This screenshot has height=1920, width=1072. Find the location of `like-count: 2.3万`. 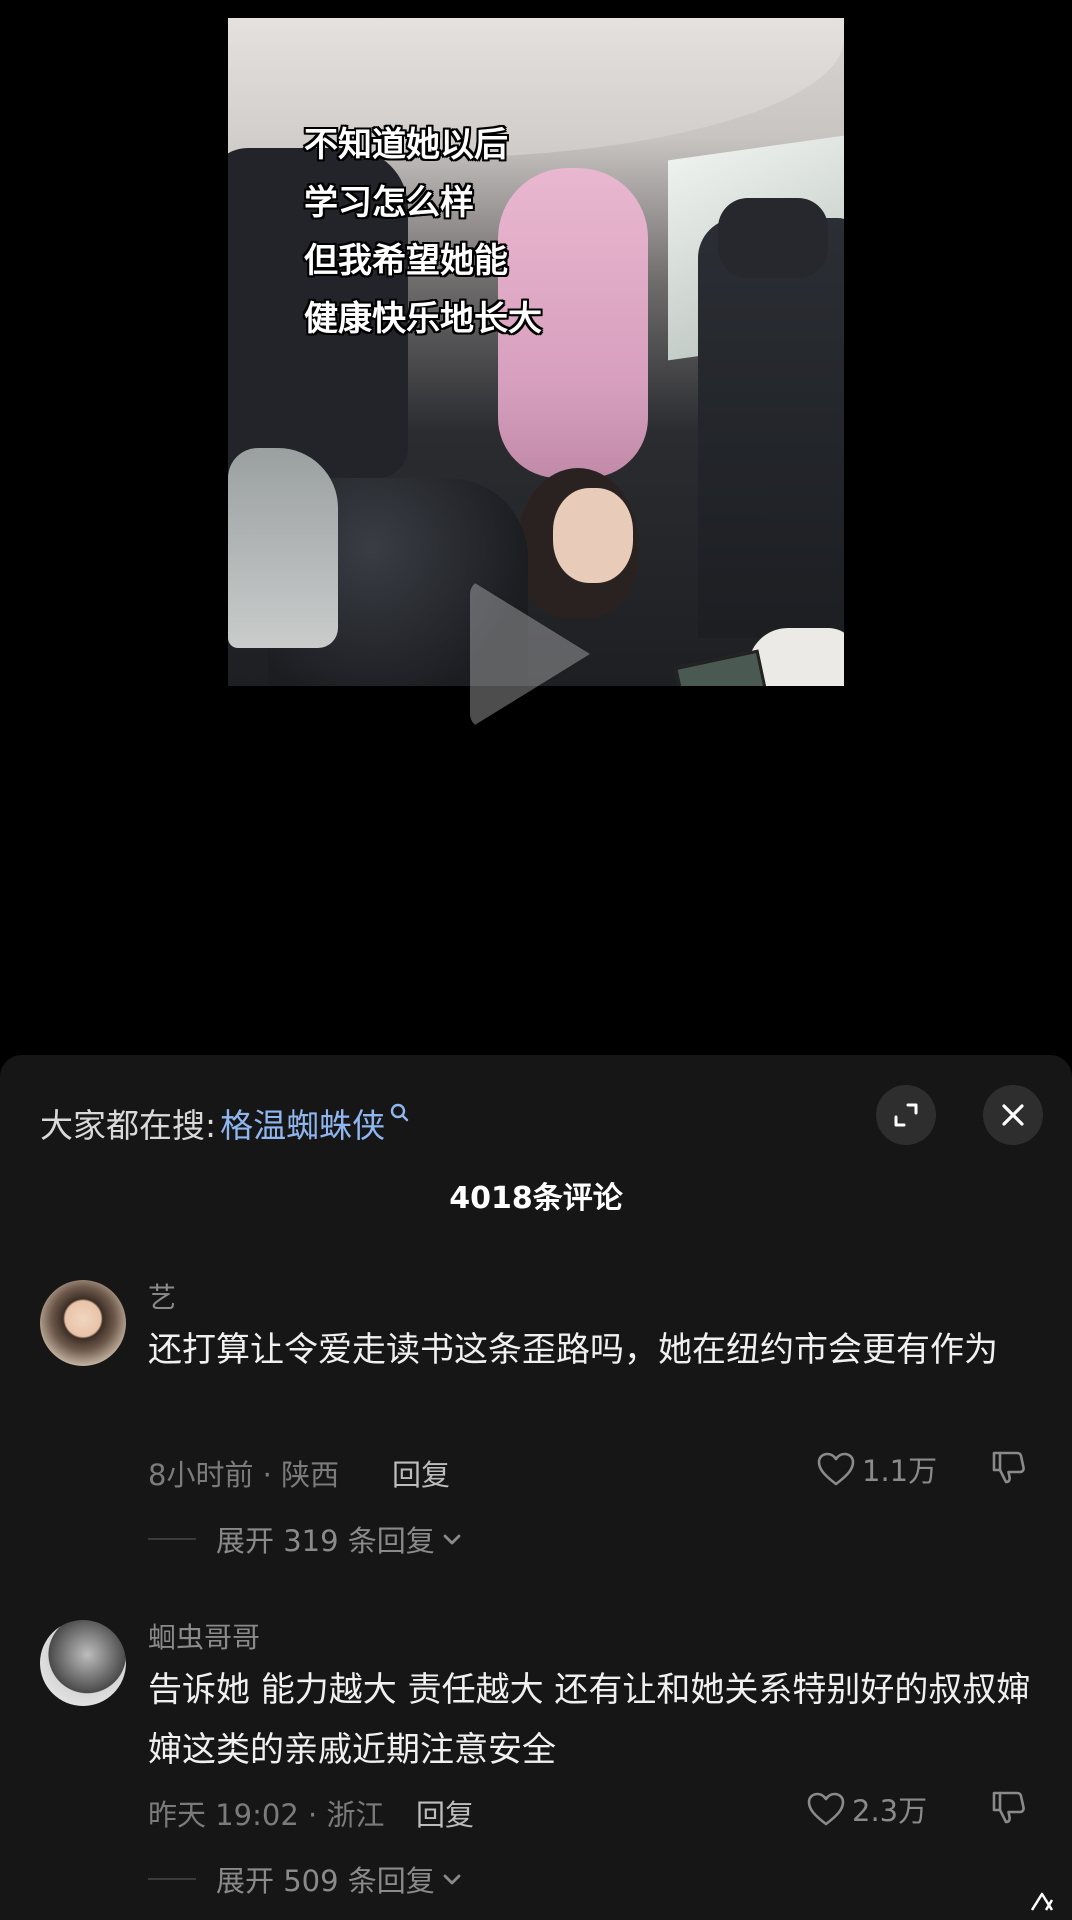

like-count: 2.3万 is located at coordinates (890, 1811).